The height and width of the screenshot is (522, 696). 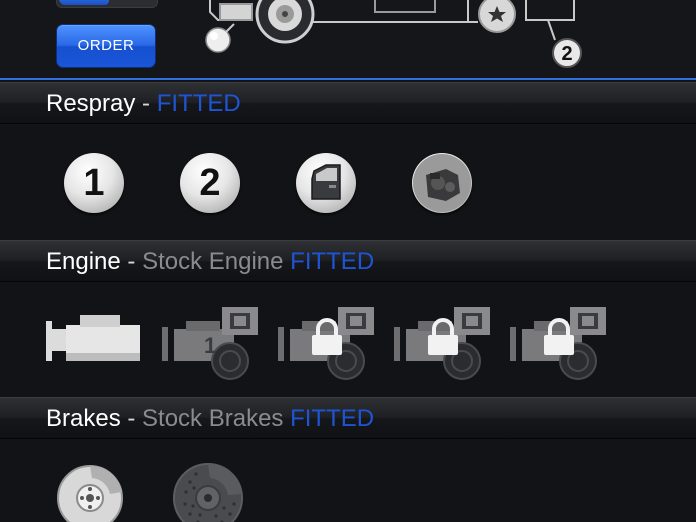 I want to click on callout-marker-2: 2, so click(x=567, y=53).